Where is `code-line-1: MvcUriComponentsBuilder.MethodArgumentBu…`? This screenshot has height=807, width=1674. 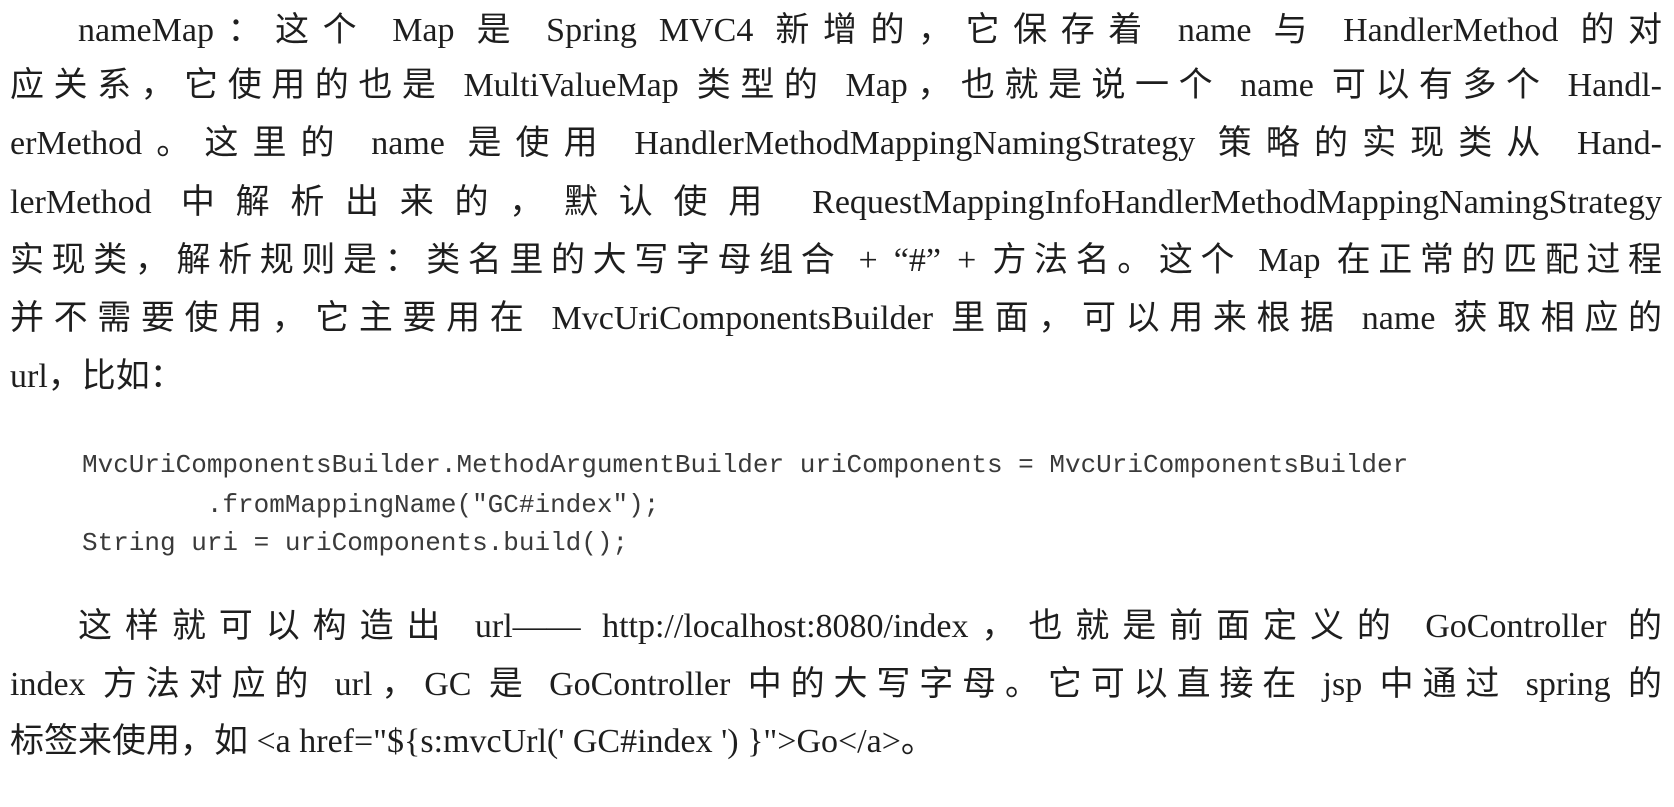 code-line-1: MvcUriComponentsBuilder.MethodArgumentBu… is located at coordinates (745, 465).